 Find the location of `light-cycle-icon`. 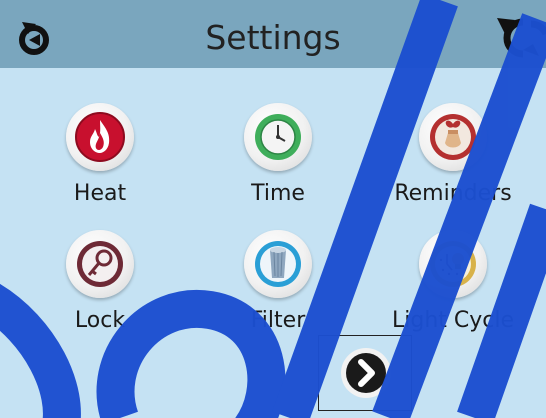

light-cycle-icon is located at coordinates (453, 264).